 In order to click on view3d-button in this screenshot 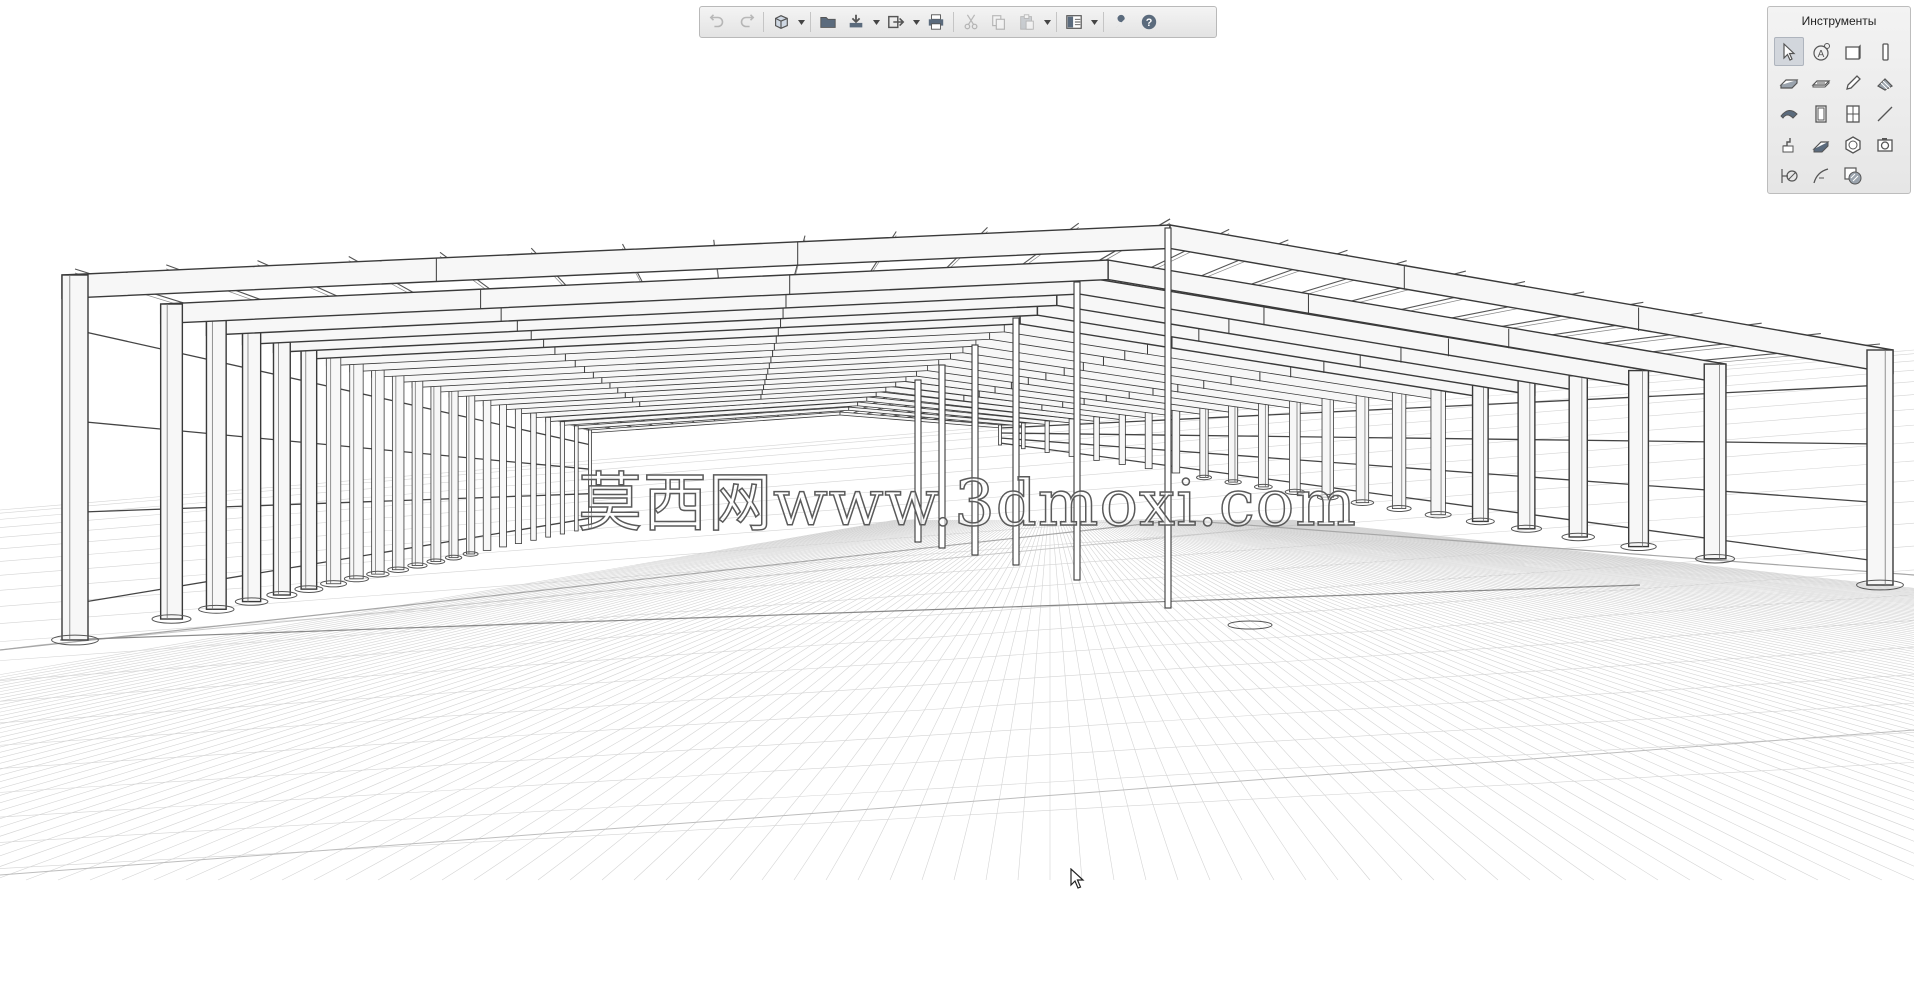, I will do `click(781, 22)`.